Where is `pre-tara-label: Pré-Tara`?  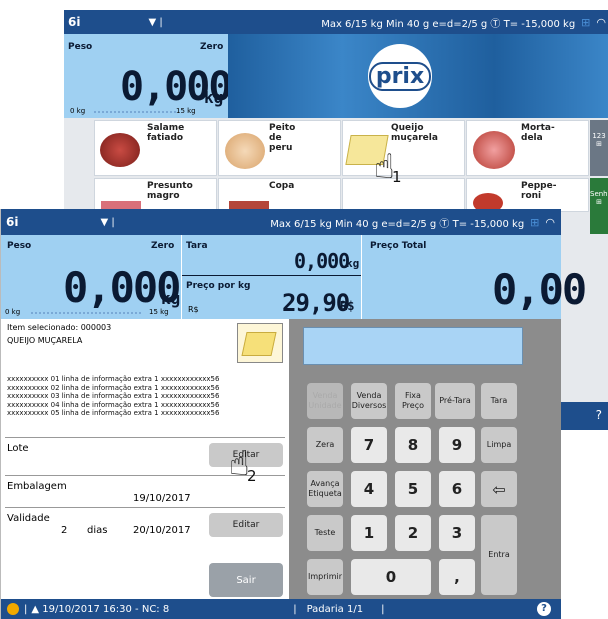 pre-tara-label: Pré-Tara is located at coordinates (455, 400).